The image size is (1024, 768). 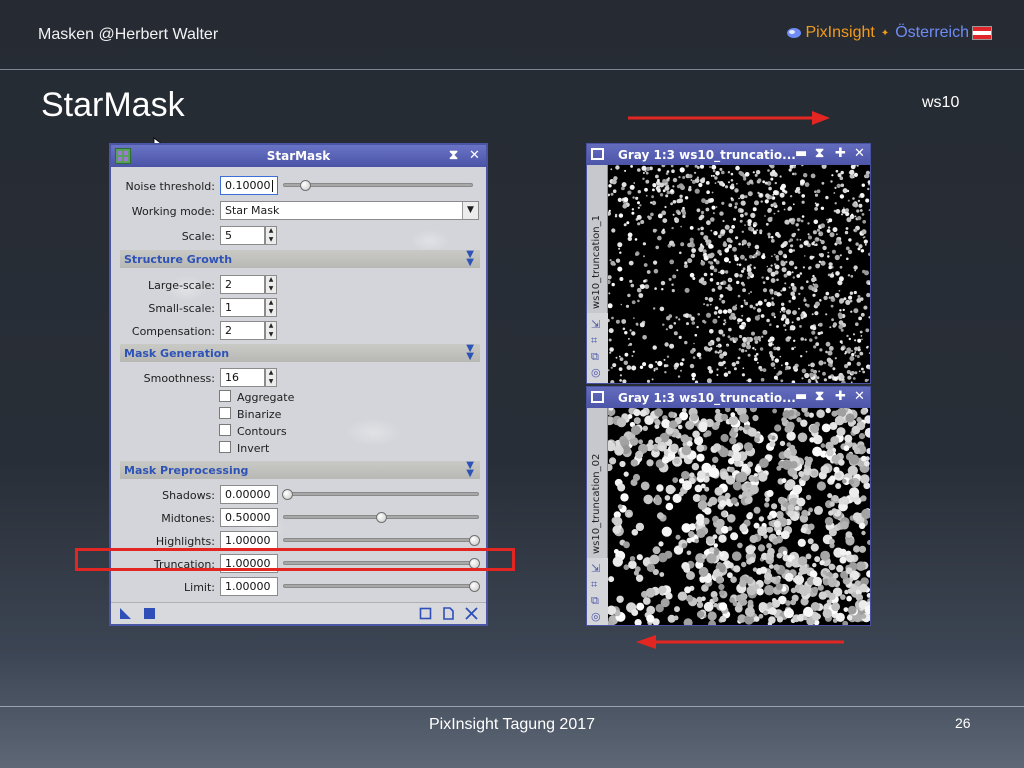 I want to click on compensation-label: Compensation:, so click(x=173, y=331).